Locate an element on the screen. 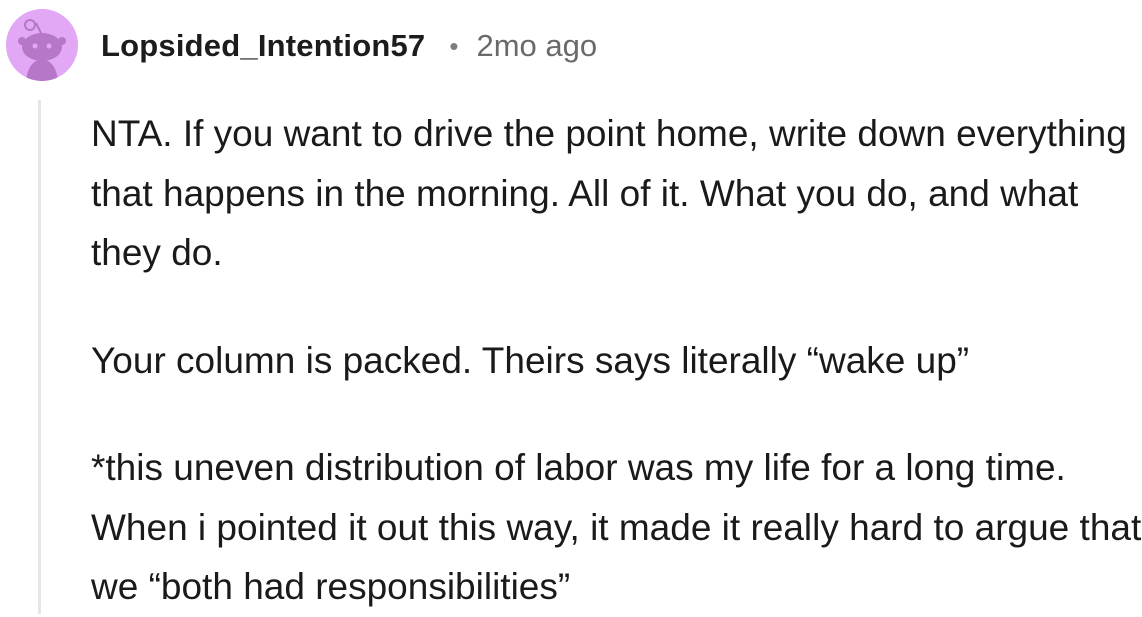 The height and width of the screenshot is (617, 1142). comment-header: Lopsided_Intention57 • 2mo ago is located at coordinates (349, 46).